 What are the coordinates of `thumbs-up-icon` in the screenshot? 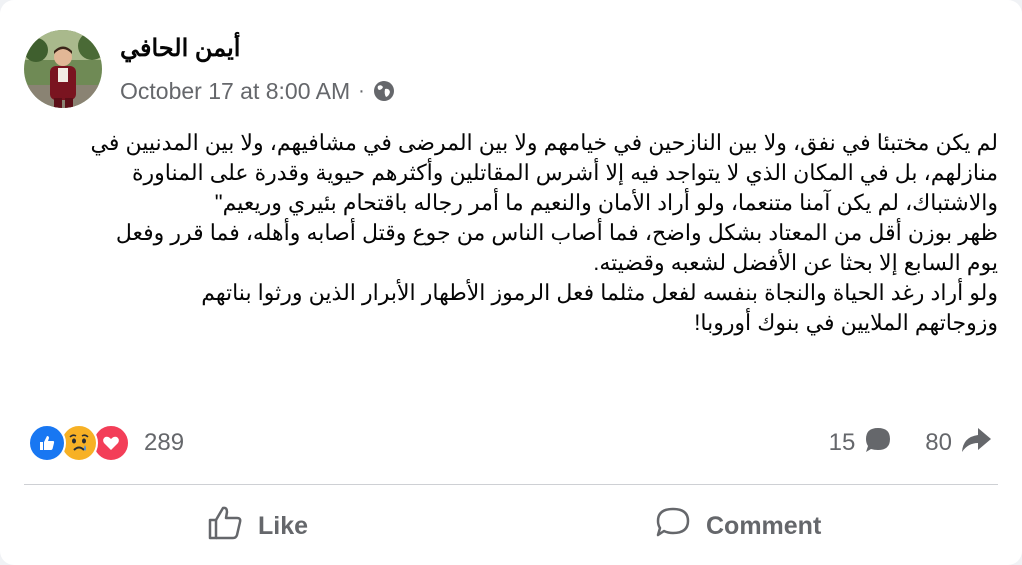 It's located at (225, 526).